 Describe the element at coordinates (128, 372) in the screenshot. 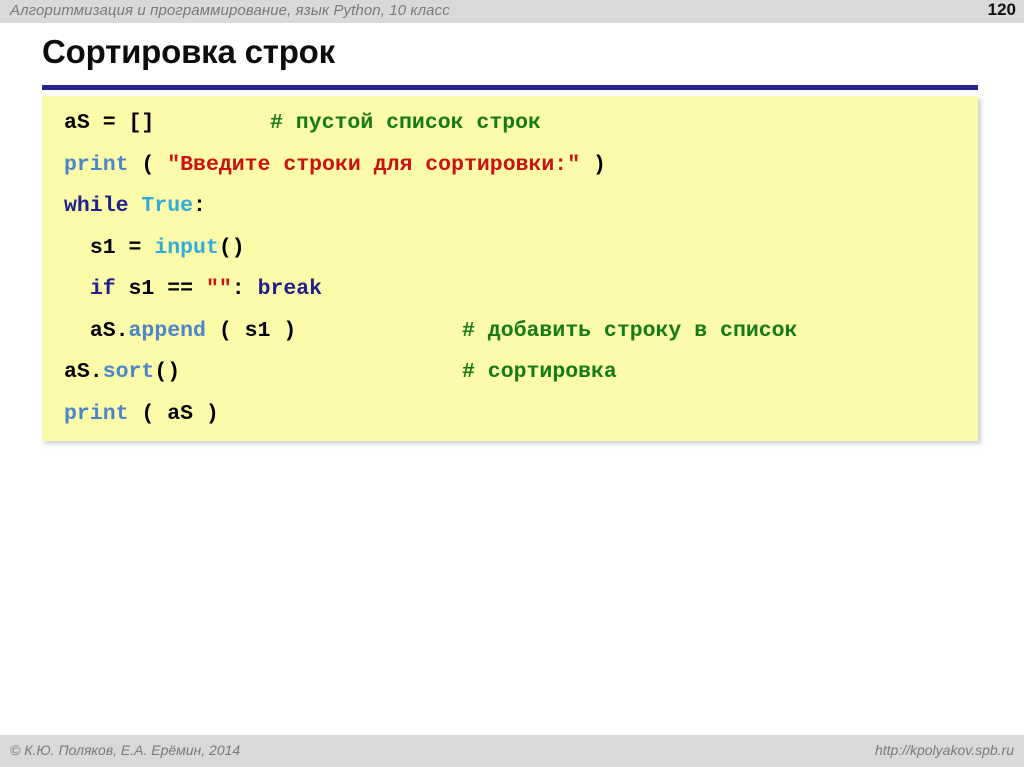

I see `code-token-function: sort` at that location.